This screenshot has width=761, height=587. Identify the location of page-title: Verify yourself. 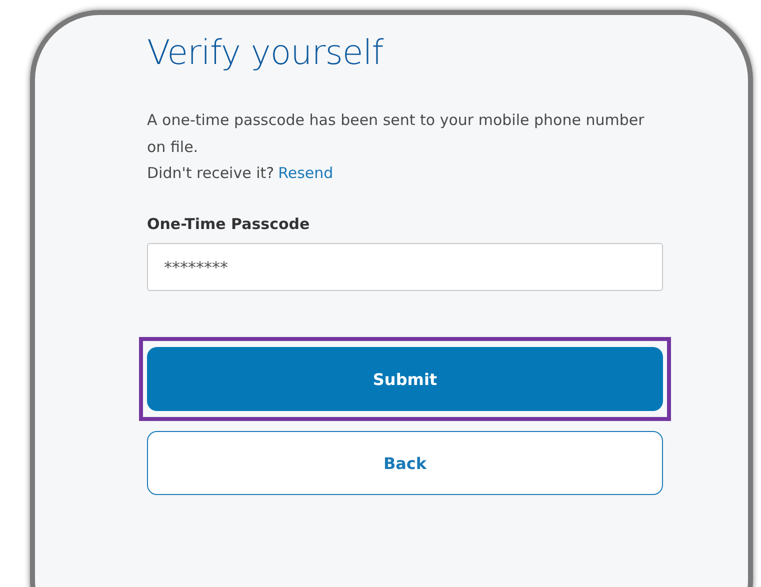
(266, 53).